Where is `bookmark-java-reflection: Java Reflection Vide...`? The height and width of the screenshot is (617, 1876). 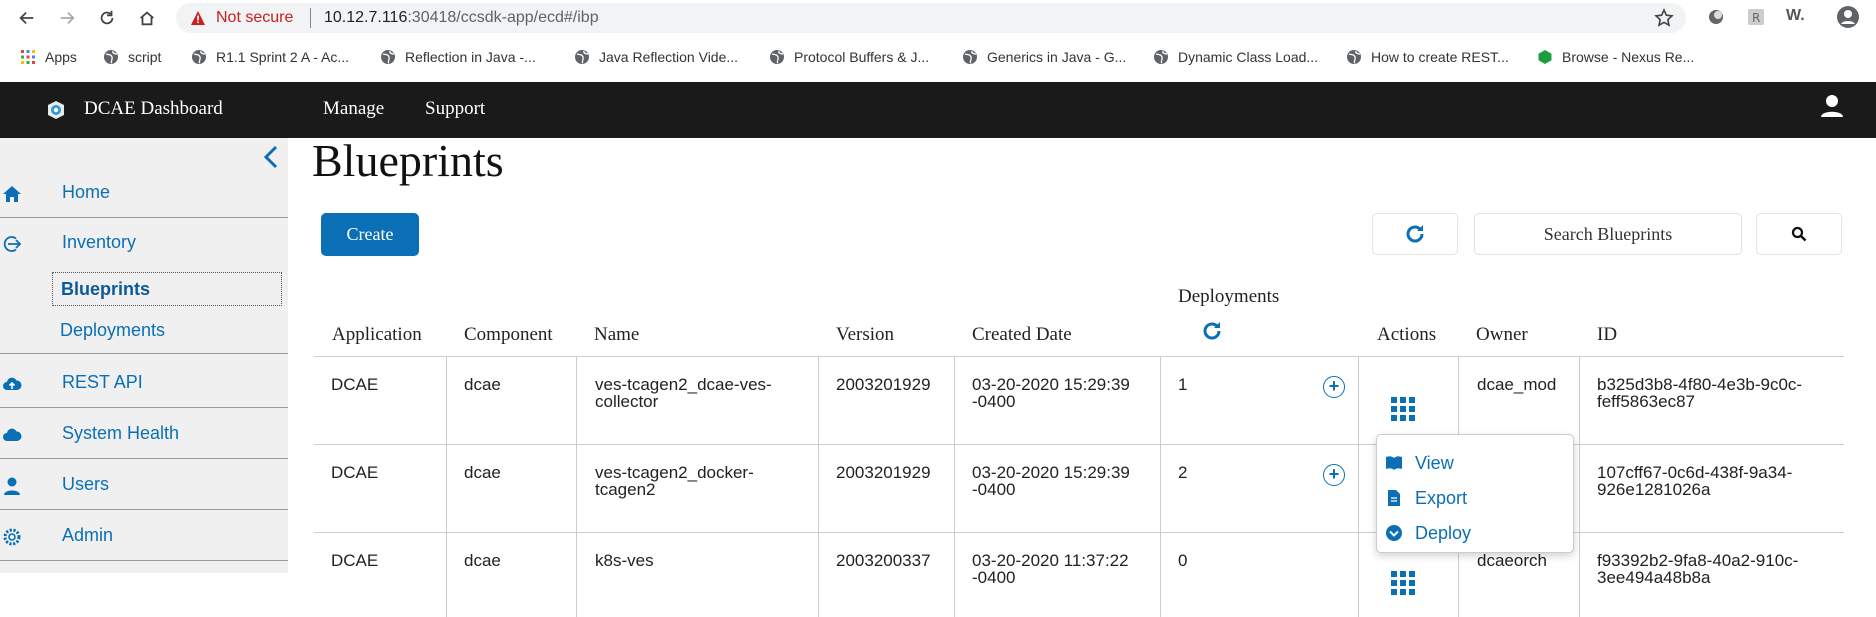
bookmark-java-reflection: Java Reflection Vide... is located at coordinates (656, 57).